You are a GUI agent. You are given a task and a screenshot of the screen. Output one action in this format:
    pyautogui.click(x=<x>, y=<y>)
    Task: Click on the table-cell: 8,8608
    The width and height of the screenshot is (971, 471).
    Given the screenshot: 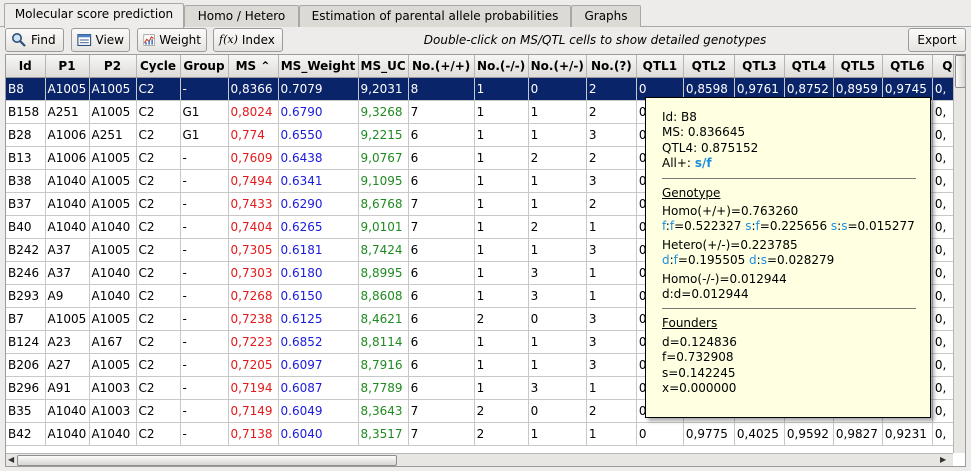 What is the action you would take?
    pyautogui.click(x=383, y=296)
    